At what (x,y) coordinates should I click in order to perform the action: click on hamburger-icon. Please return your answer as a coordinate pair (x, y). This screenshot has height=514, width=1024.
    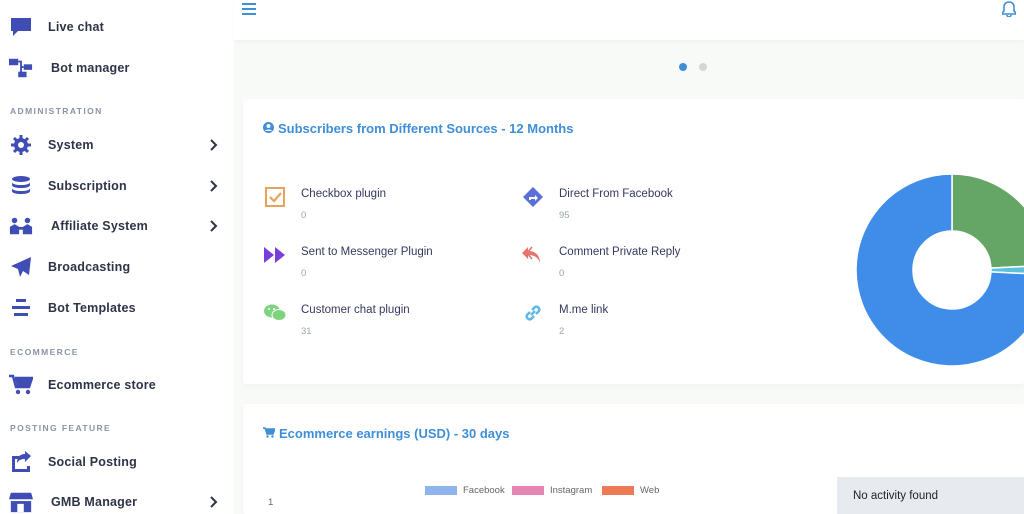
    Looking at the image, I should click on (250, 9).